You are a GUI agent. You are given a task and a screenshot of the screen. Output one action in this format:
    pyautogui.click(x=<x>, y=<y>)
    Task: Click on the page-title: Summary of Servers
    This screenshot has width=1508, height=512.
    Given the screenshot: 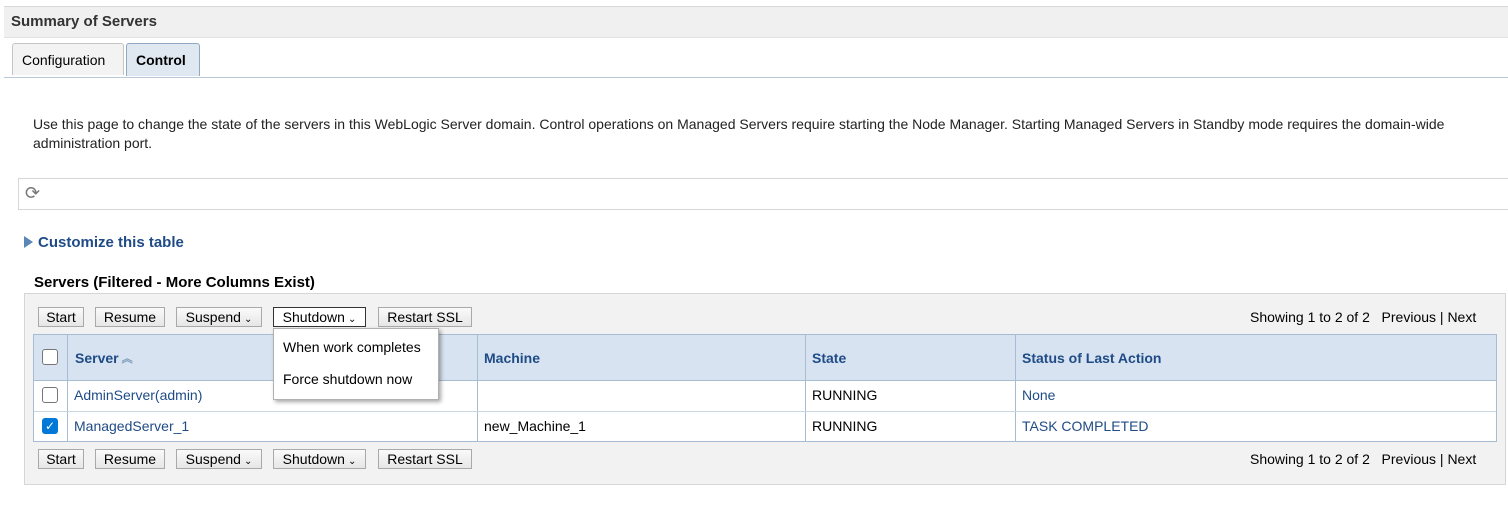 What is the action you would take?
    pyautogui.click(x=84, y=21)
    